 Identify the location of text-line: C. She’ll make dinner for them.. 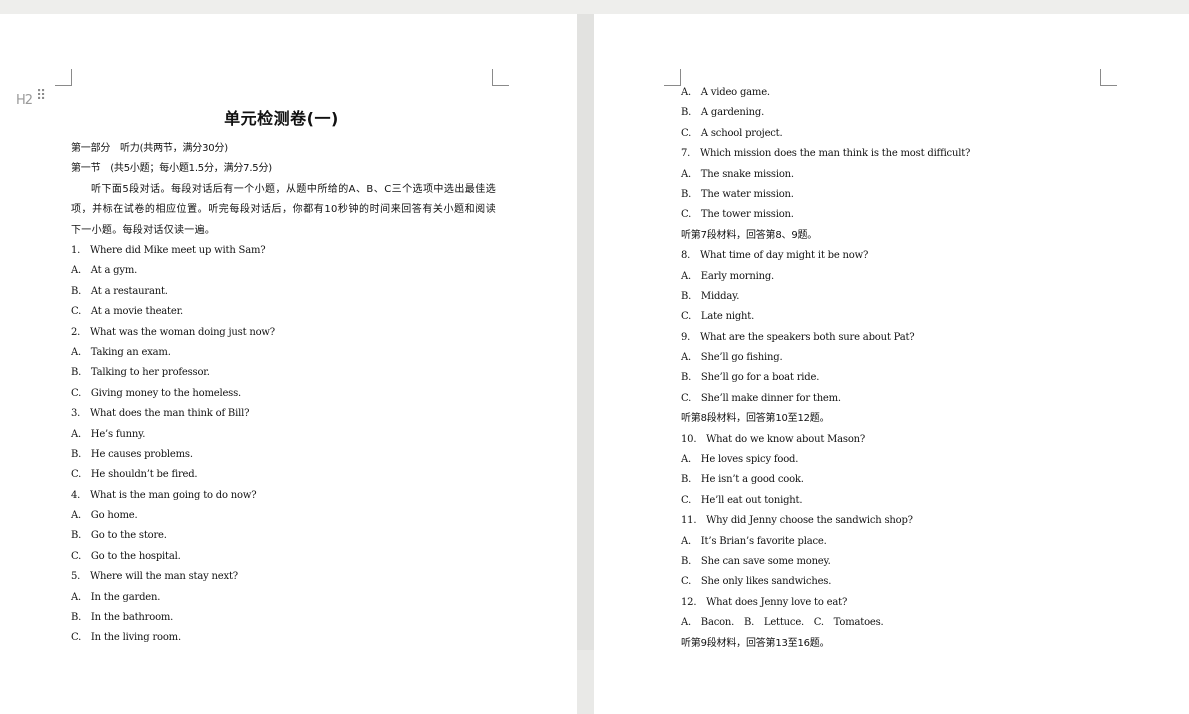
(761, 398).